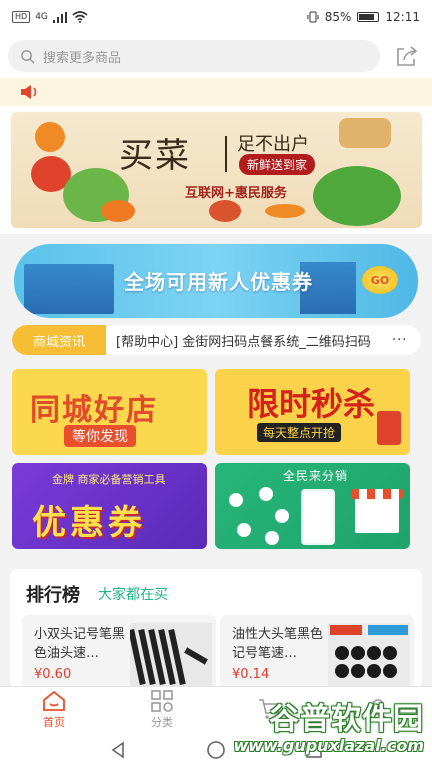 The image size is (432, 768). What do you see at coordinates (328, 745) in the screenshot?
I see `watermark-url: www.gupuxlazal.com` at bounding box center [328, 745].